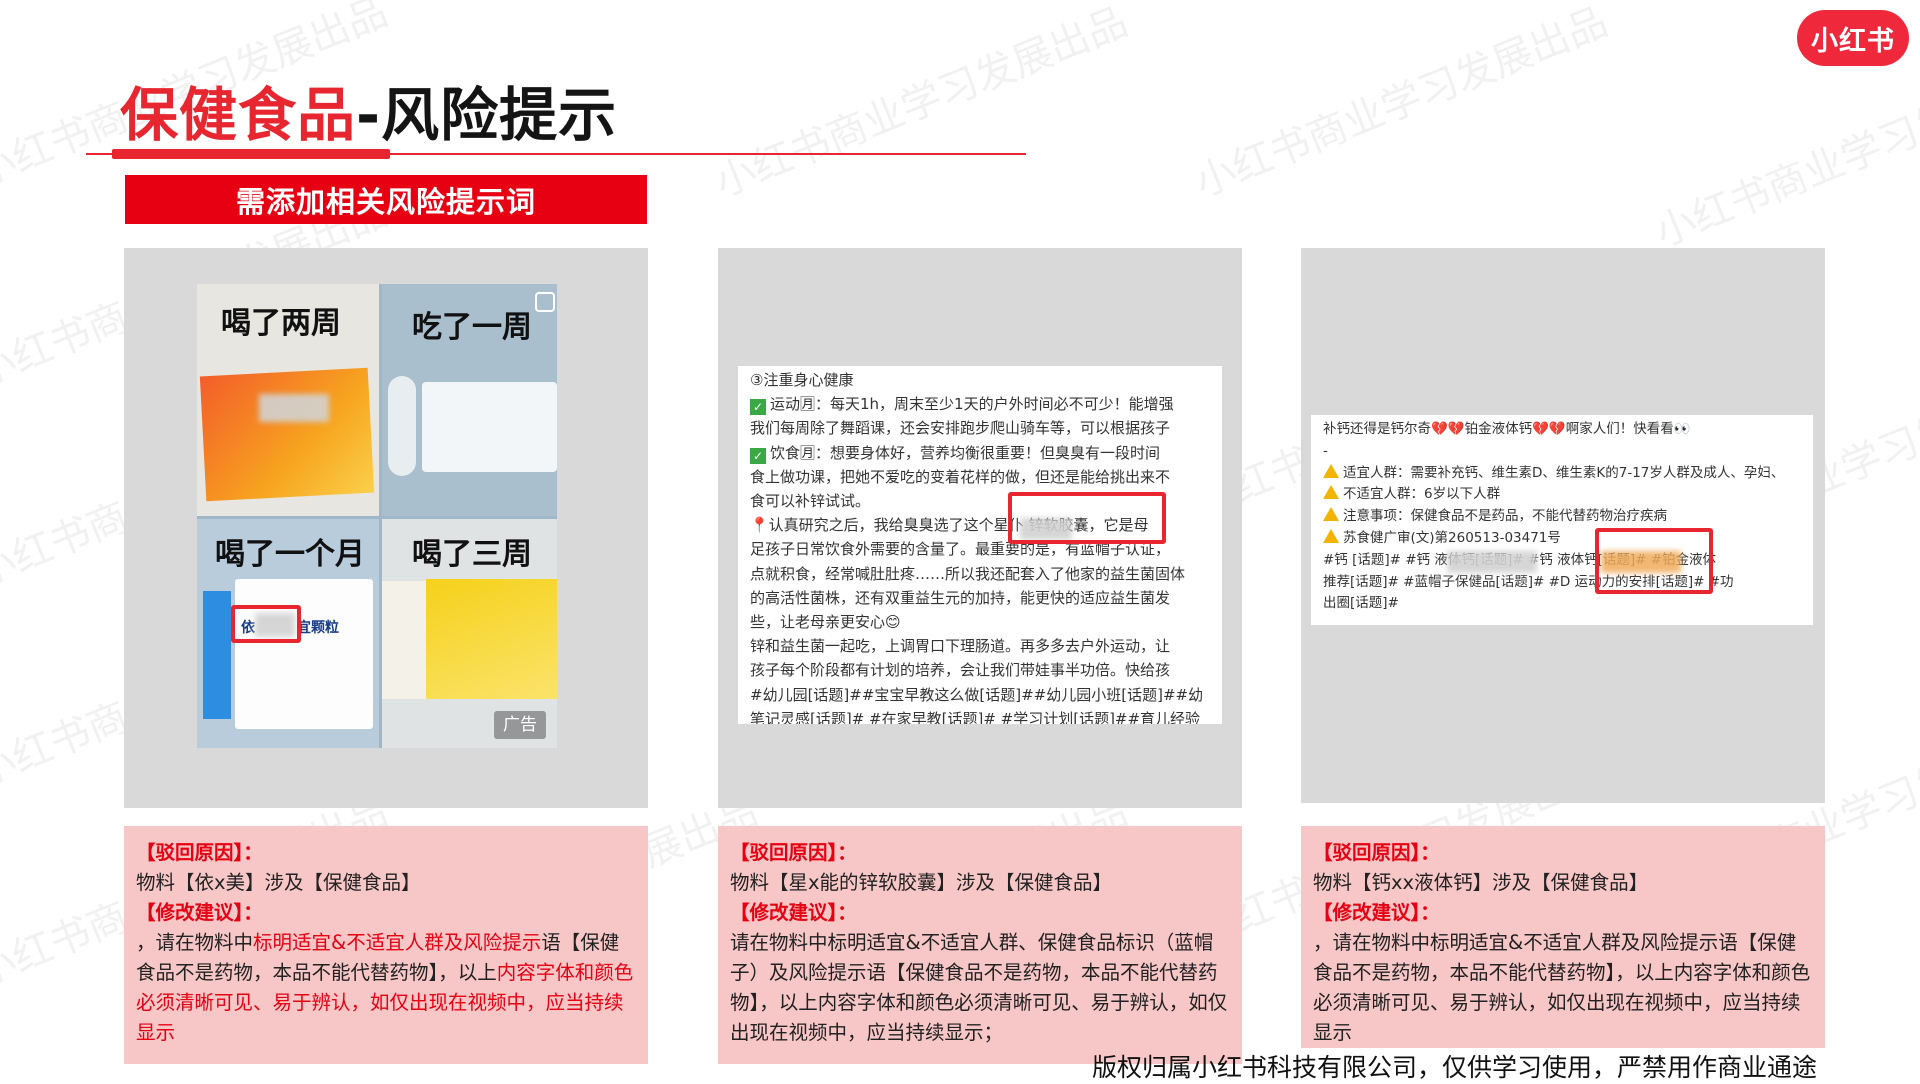 The height and width of the screenshot is (1084, 1920). I want to click on post-line: ✓ 运动🈷：每天1h，周末至少1天的户外时间必不可少！能增强, so click(986, 404).